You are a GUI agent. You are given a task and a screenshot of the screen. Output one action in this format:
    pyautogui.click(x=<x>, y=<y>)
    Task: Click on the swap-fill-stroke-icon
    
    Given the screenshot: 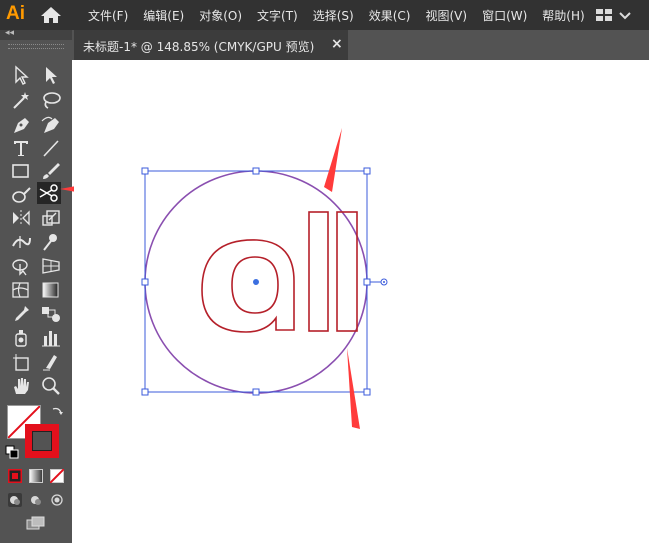 What is the action you would take?
    pyautogui.click(x=57, y=411)
    